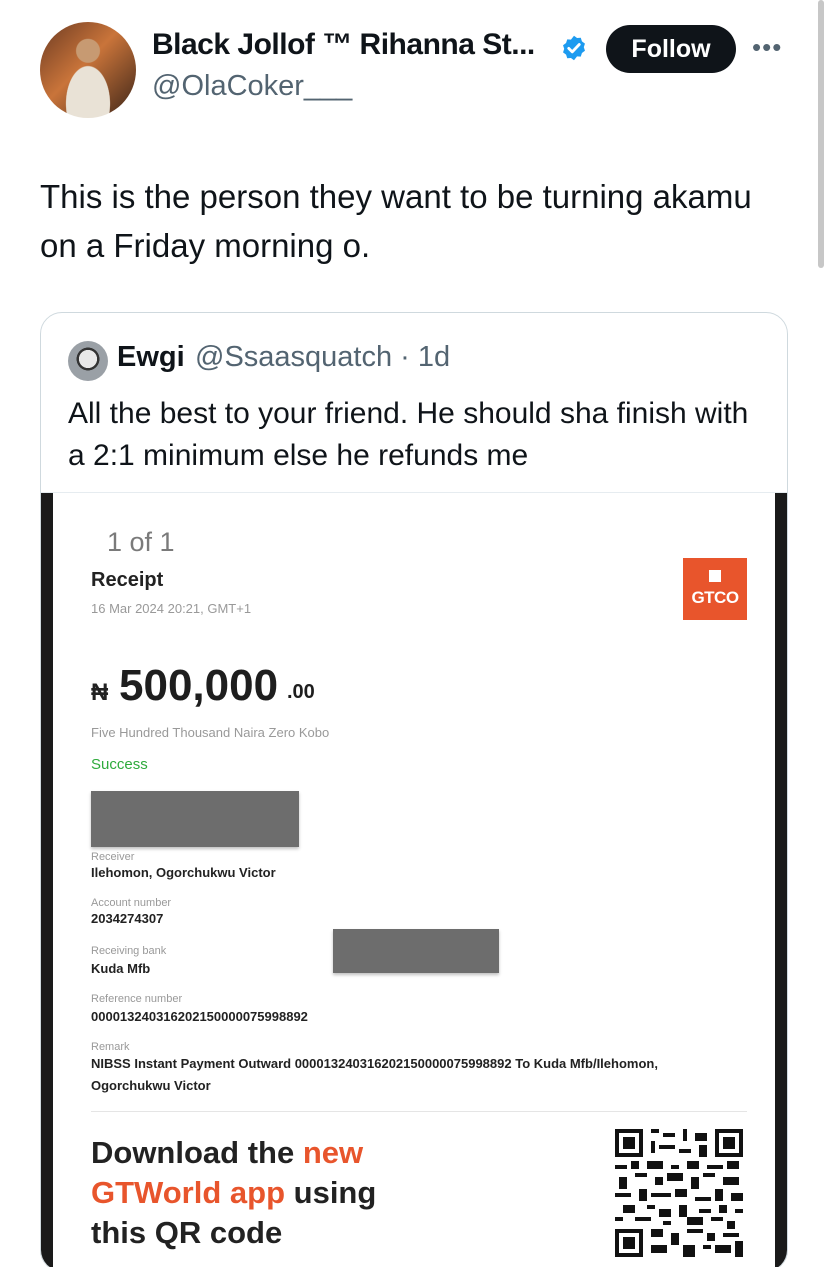  I want to click on follow-button: Follow, so click(671, 49).